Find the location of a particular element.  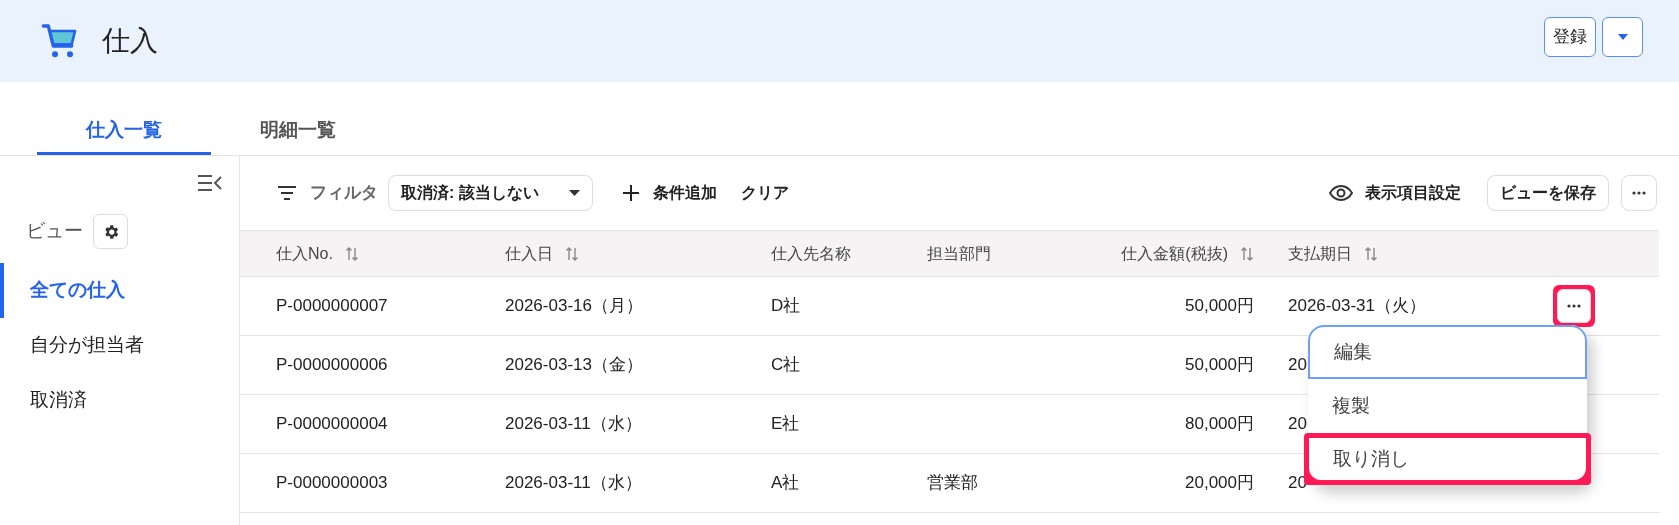

column-header: 仕入金額(税抜) is located at coordinates (1174, 253).